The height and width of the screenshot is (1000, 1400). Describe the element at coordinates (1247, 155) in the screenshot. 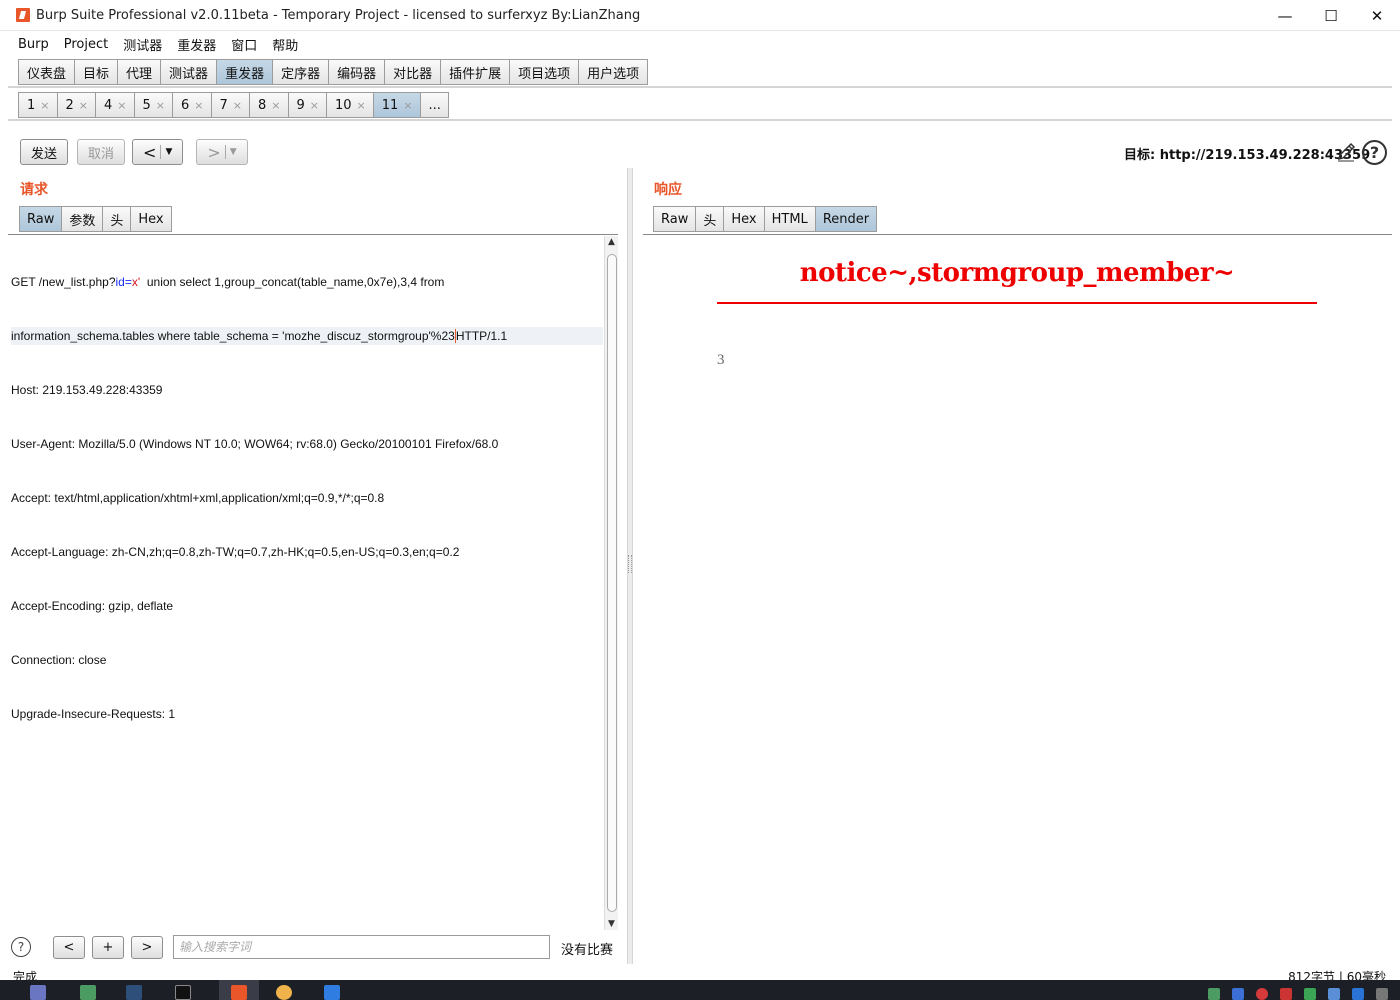

I see `target-label: 目标: http://219.153.49.228:43359` at that location.